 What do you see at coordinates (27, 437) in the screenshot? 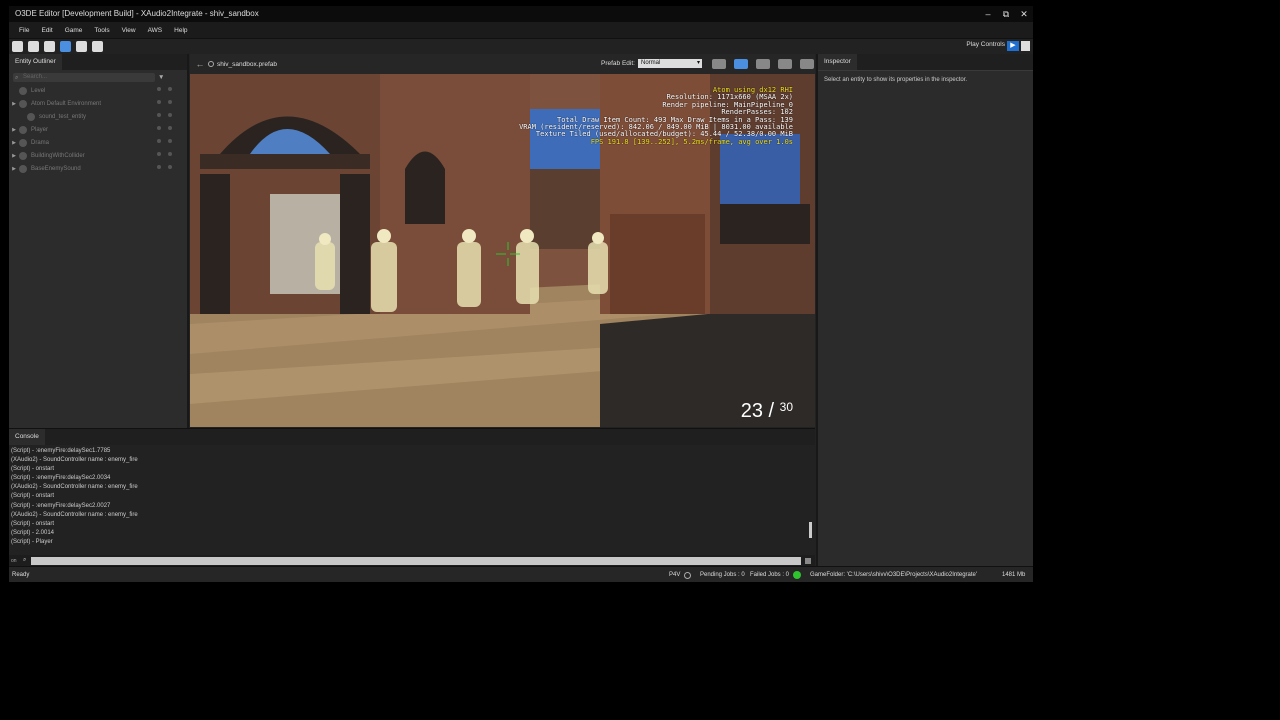
I see `tab-console: Console` at bounding box center [27, 437].